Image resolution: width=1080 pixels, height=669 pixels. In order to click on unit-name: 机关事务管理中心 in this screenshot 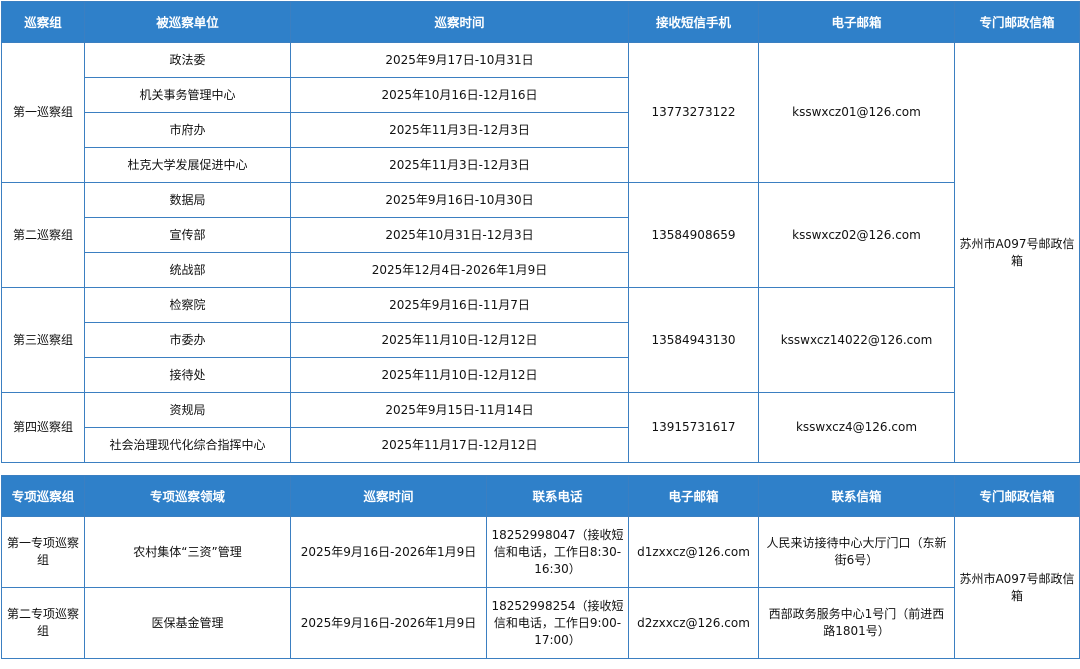, I will do `click(187, 95)`.